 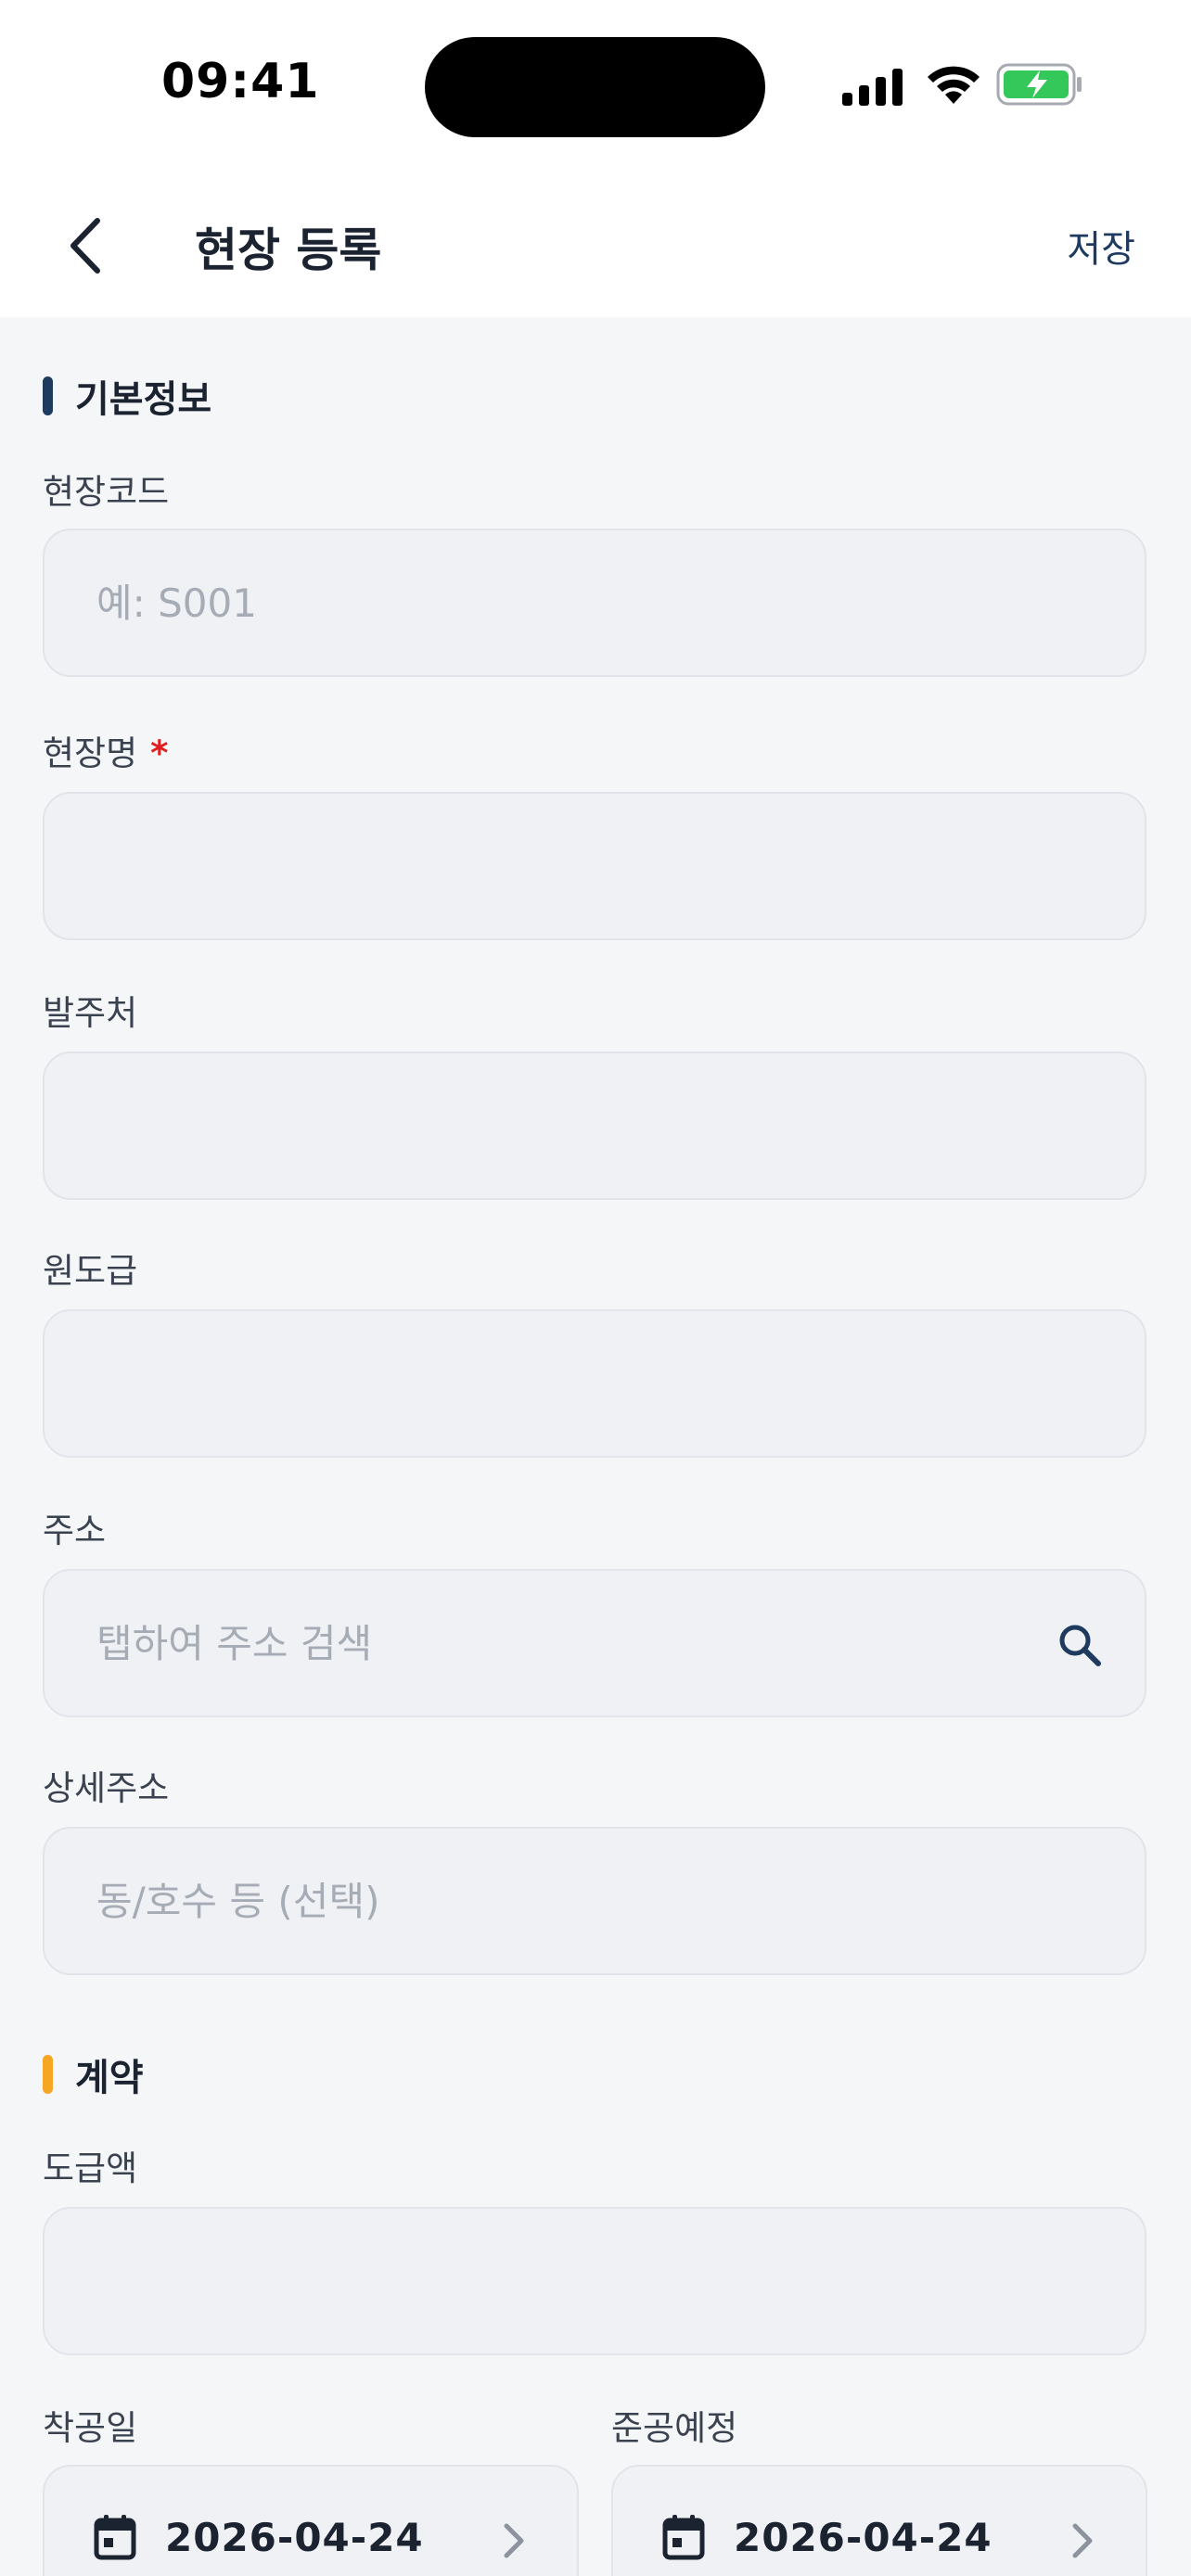 What do you see at coordinates (143, 400) in the screenshot?
I see `section-title-basic: 기본정보` at bounding box center [143, 400].